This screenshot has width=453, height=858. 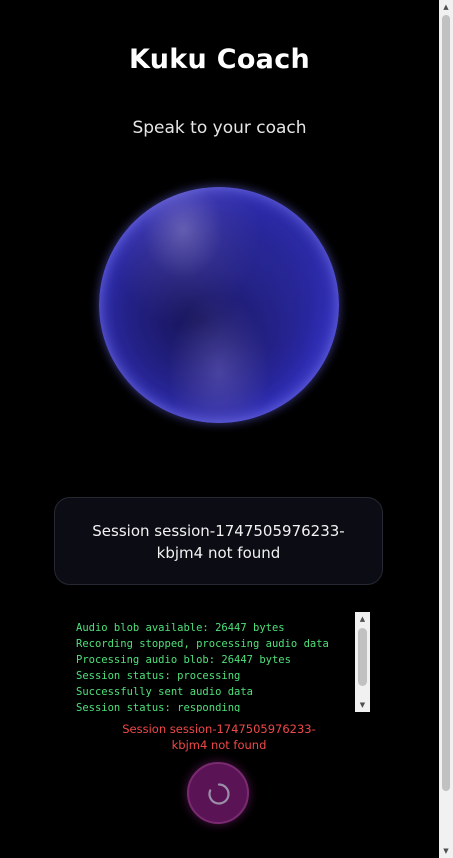 I want to click on log-line: Successfully sent audio data, so click(x=165, y=692).